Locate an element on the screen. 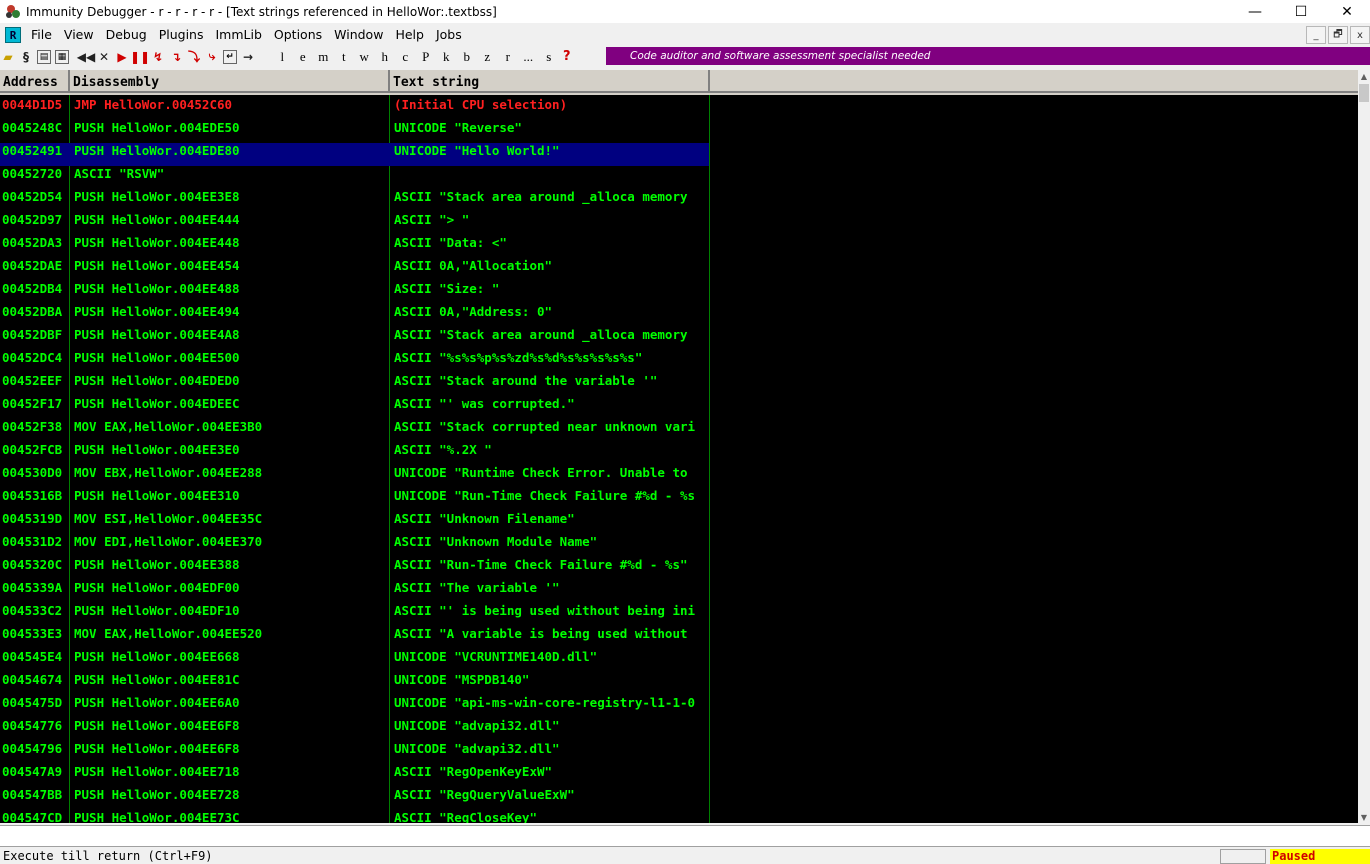 The image size is (1370, 864). immunity-logo-icon is located at coordinates (13, 11).